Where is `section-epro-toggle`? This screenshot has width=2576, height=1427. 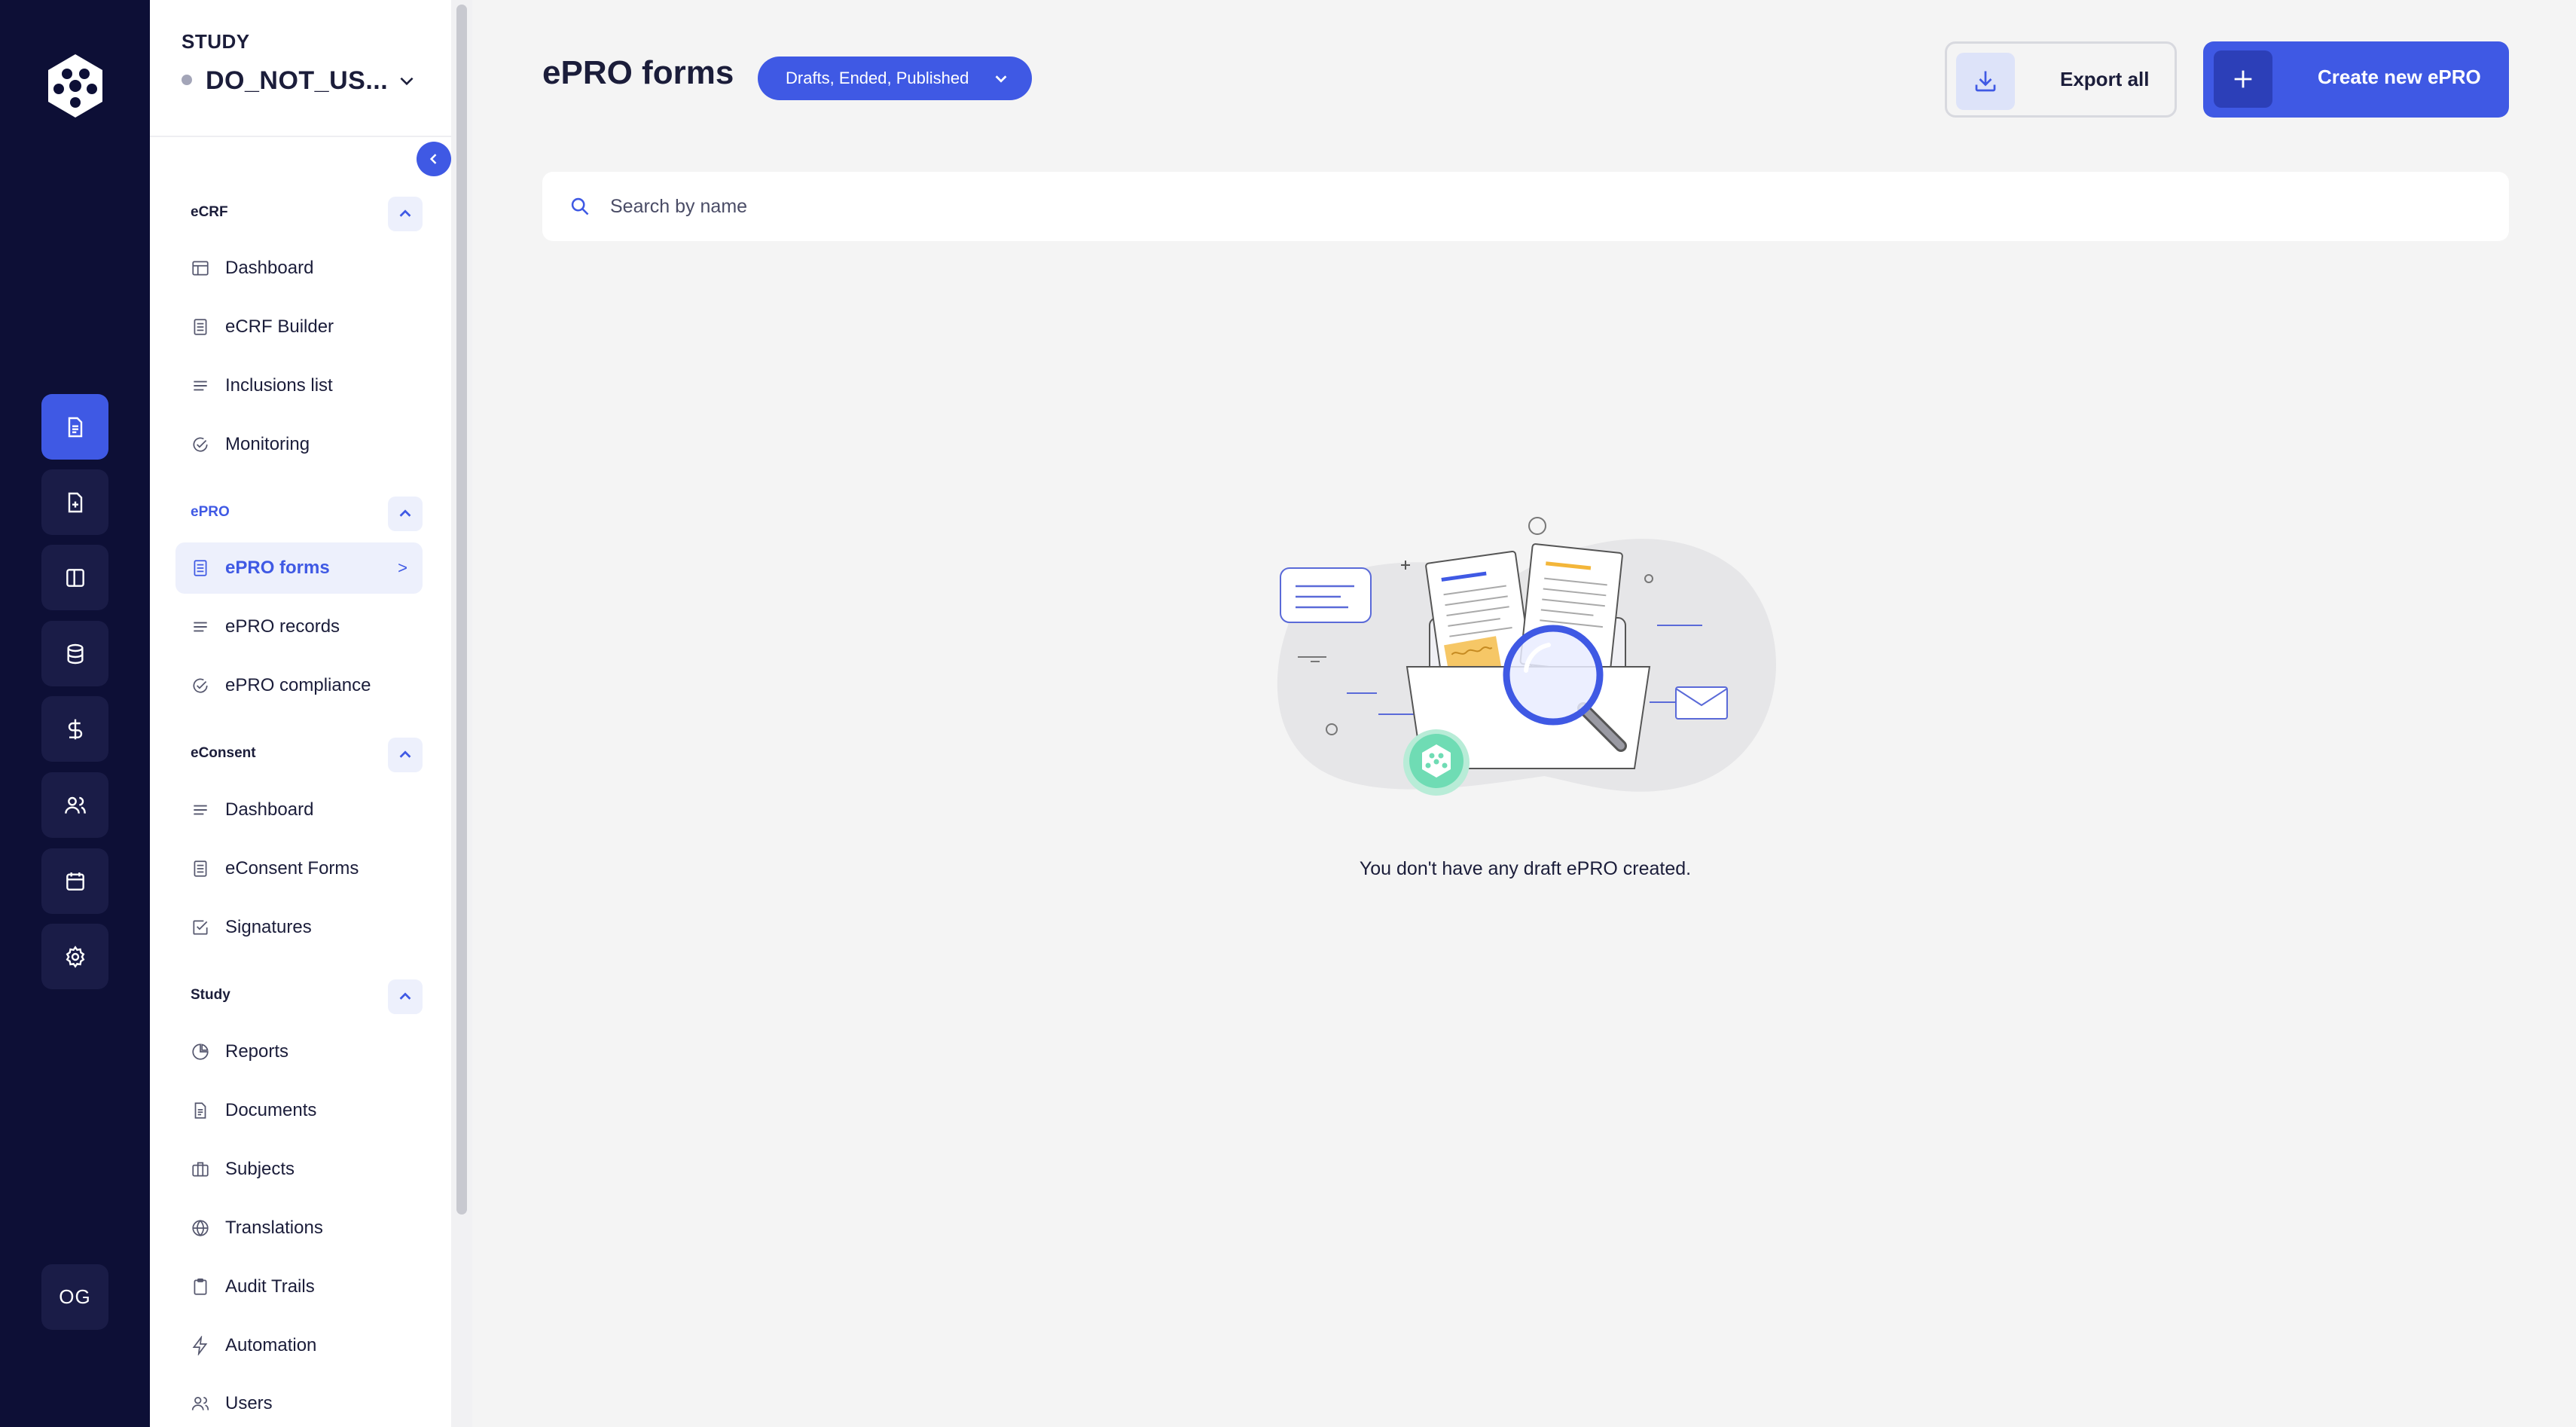 section-epro-toggle is located at coordinates (406, 514).